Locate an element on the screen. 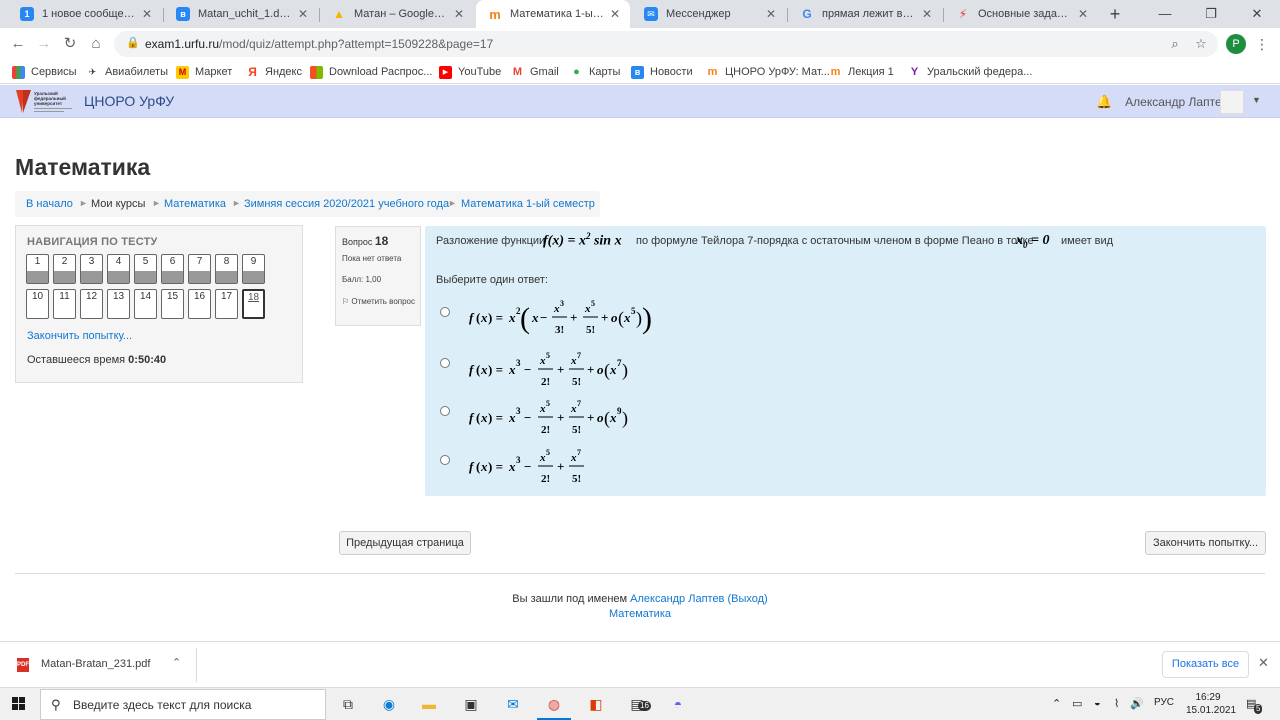 This screenshot has height=720, width=1280. zoom-icon: ⌕ is located at coordinates (1175, 44).